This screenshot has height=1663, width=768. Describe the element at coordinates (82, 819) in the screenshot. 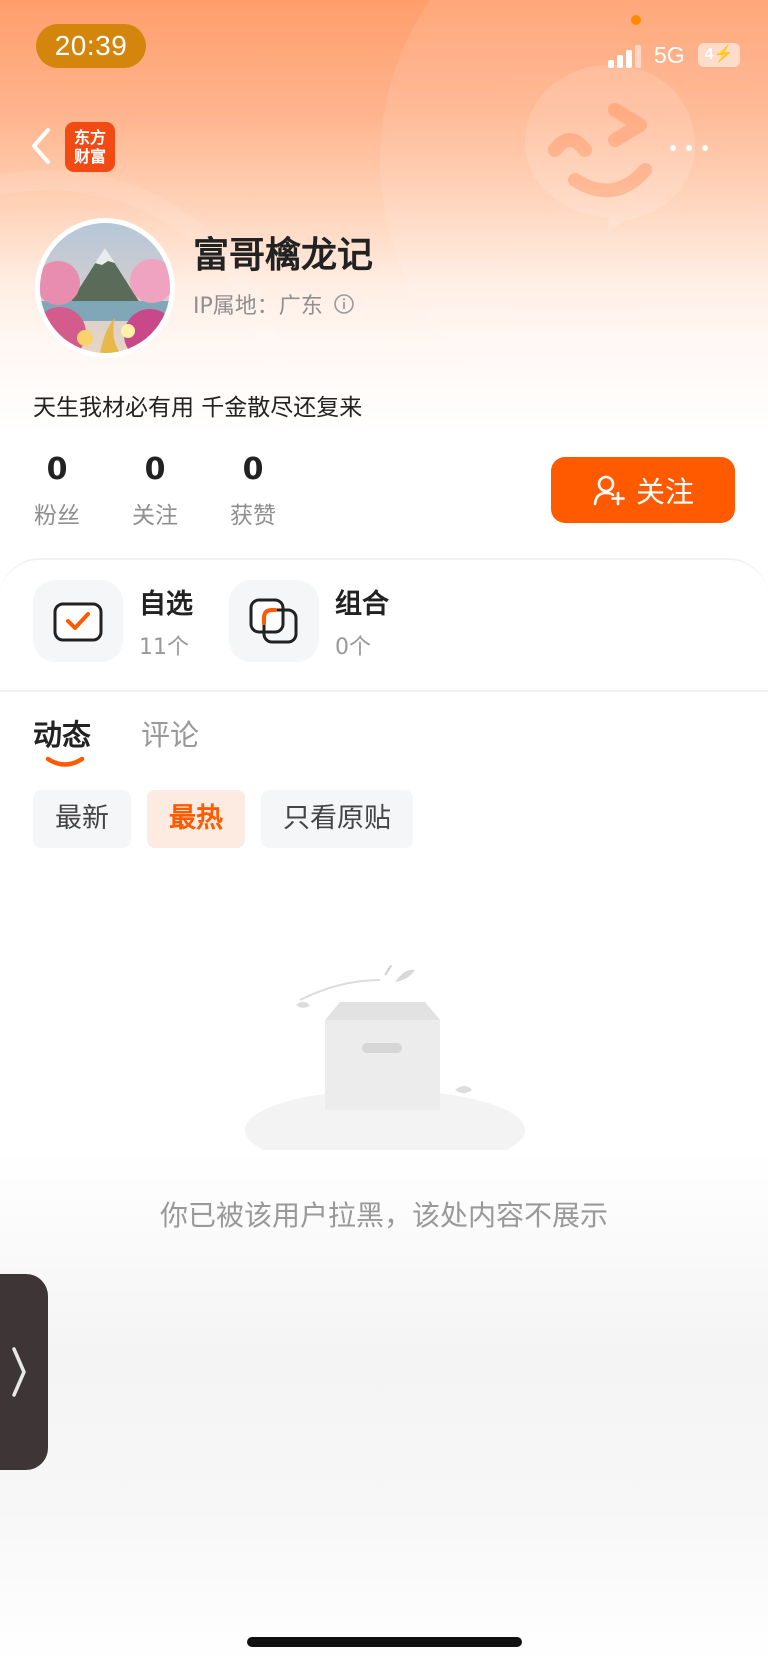

I see `filter-latest: 最新` at that location.